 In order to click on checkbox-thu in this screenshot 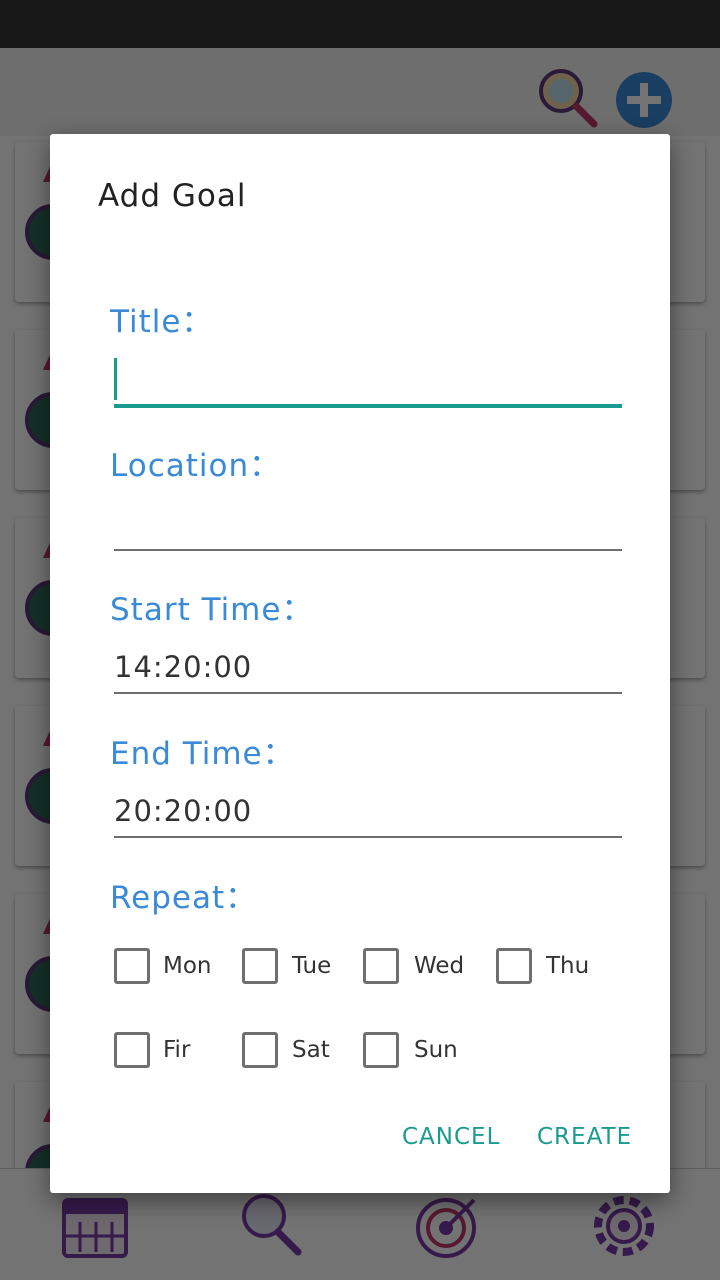, I will do `click(514, 966)`.